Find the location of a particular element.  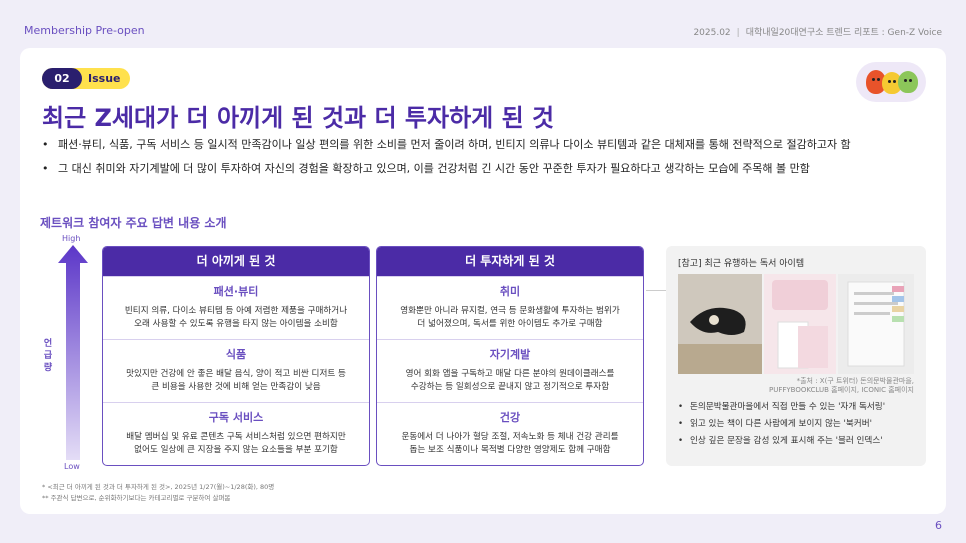

invest-item-heading: 자기계발 is located at coordinates (510, 354).